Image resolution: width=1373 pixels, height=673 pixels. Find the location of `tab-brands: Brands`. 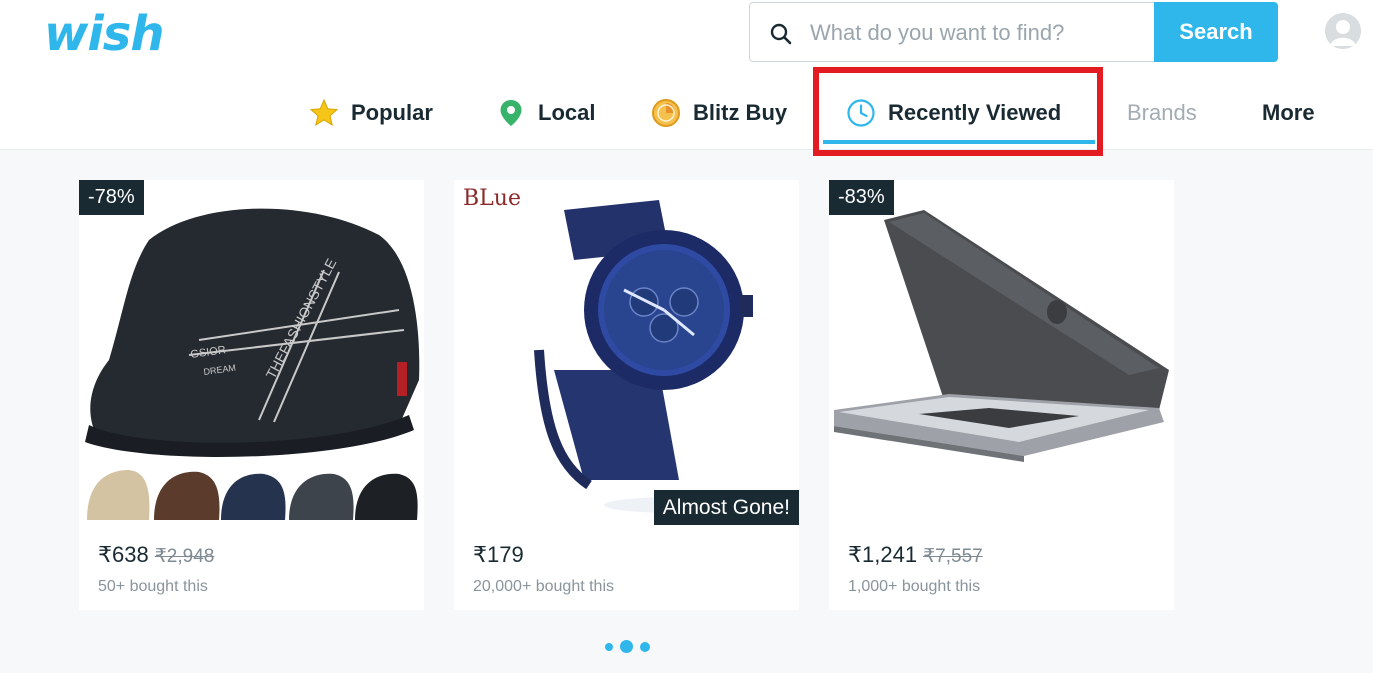

tab-brands: Brands is located at coordinates (1162, 113).